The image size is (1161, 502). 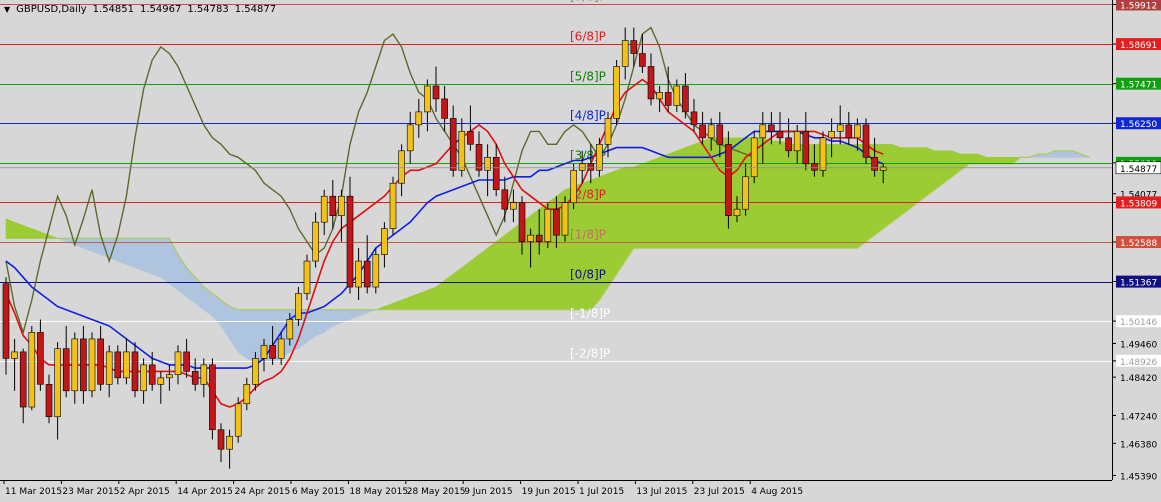 I want to click on time-tick-label: 1 Jul 2015, so click(x=601, y=492).